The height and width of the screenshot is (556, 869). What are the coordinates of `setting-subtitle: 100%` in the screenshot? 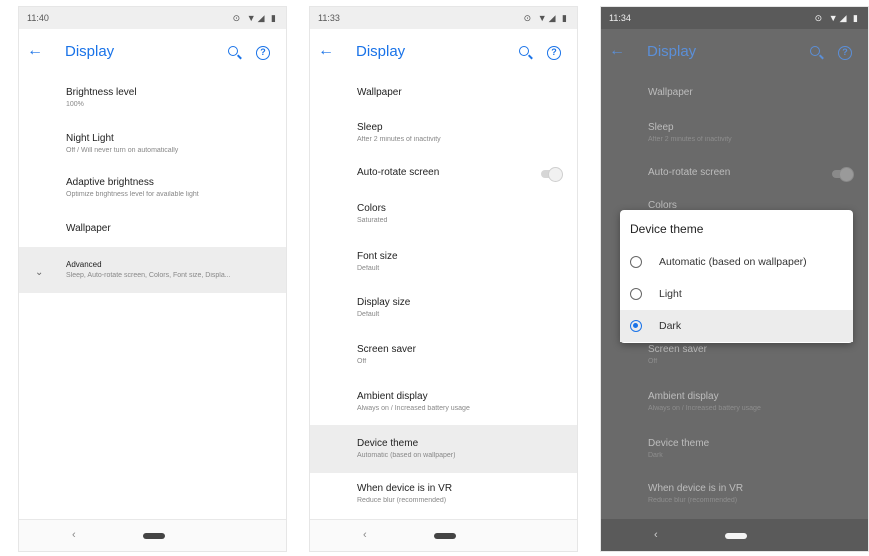 It's located at (75, 104).